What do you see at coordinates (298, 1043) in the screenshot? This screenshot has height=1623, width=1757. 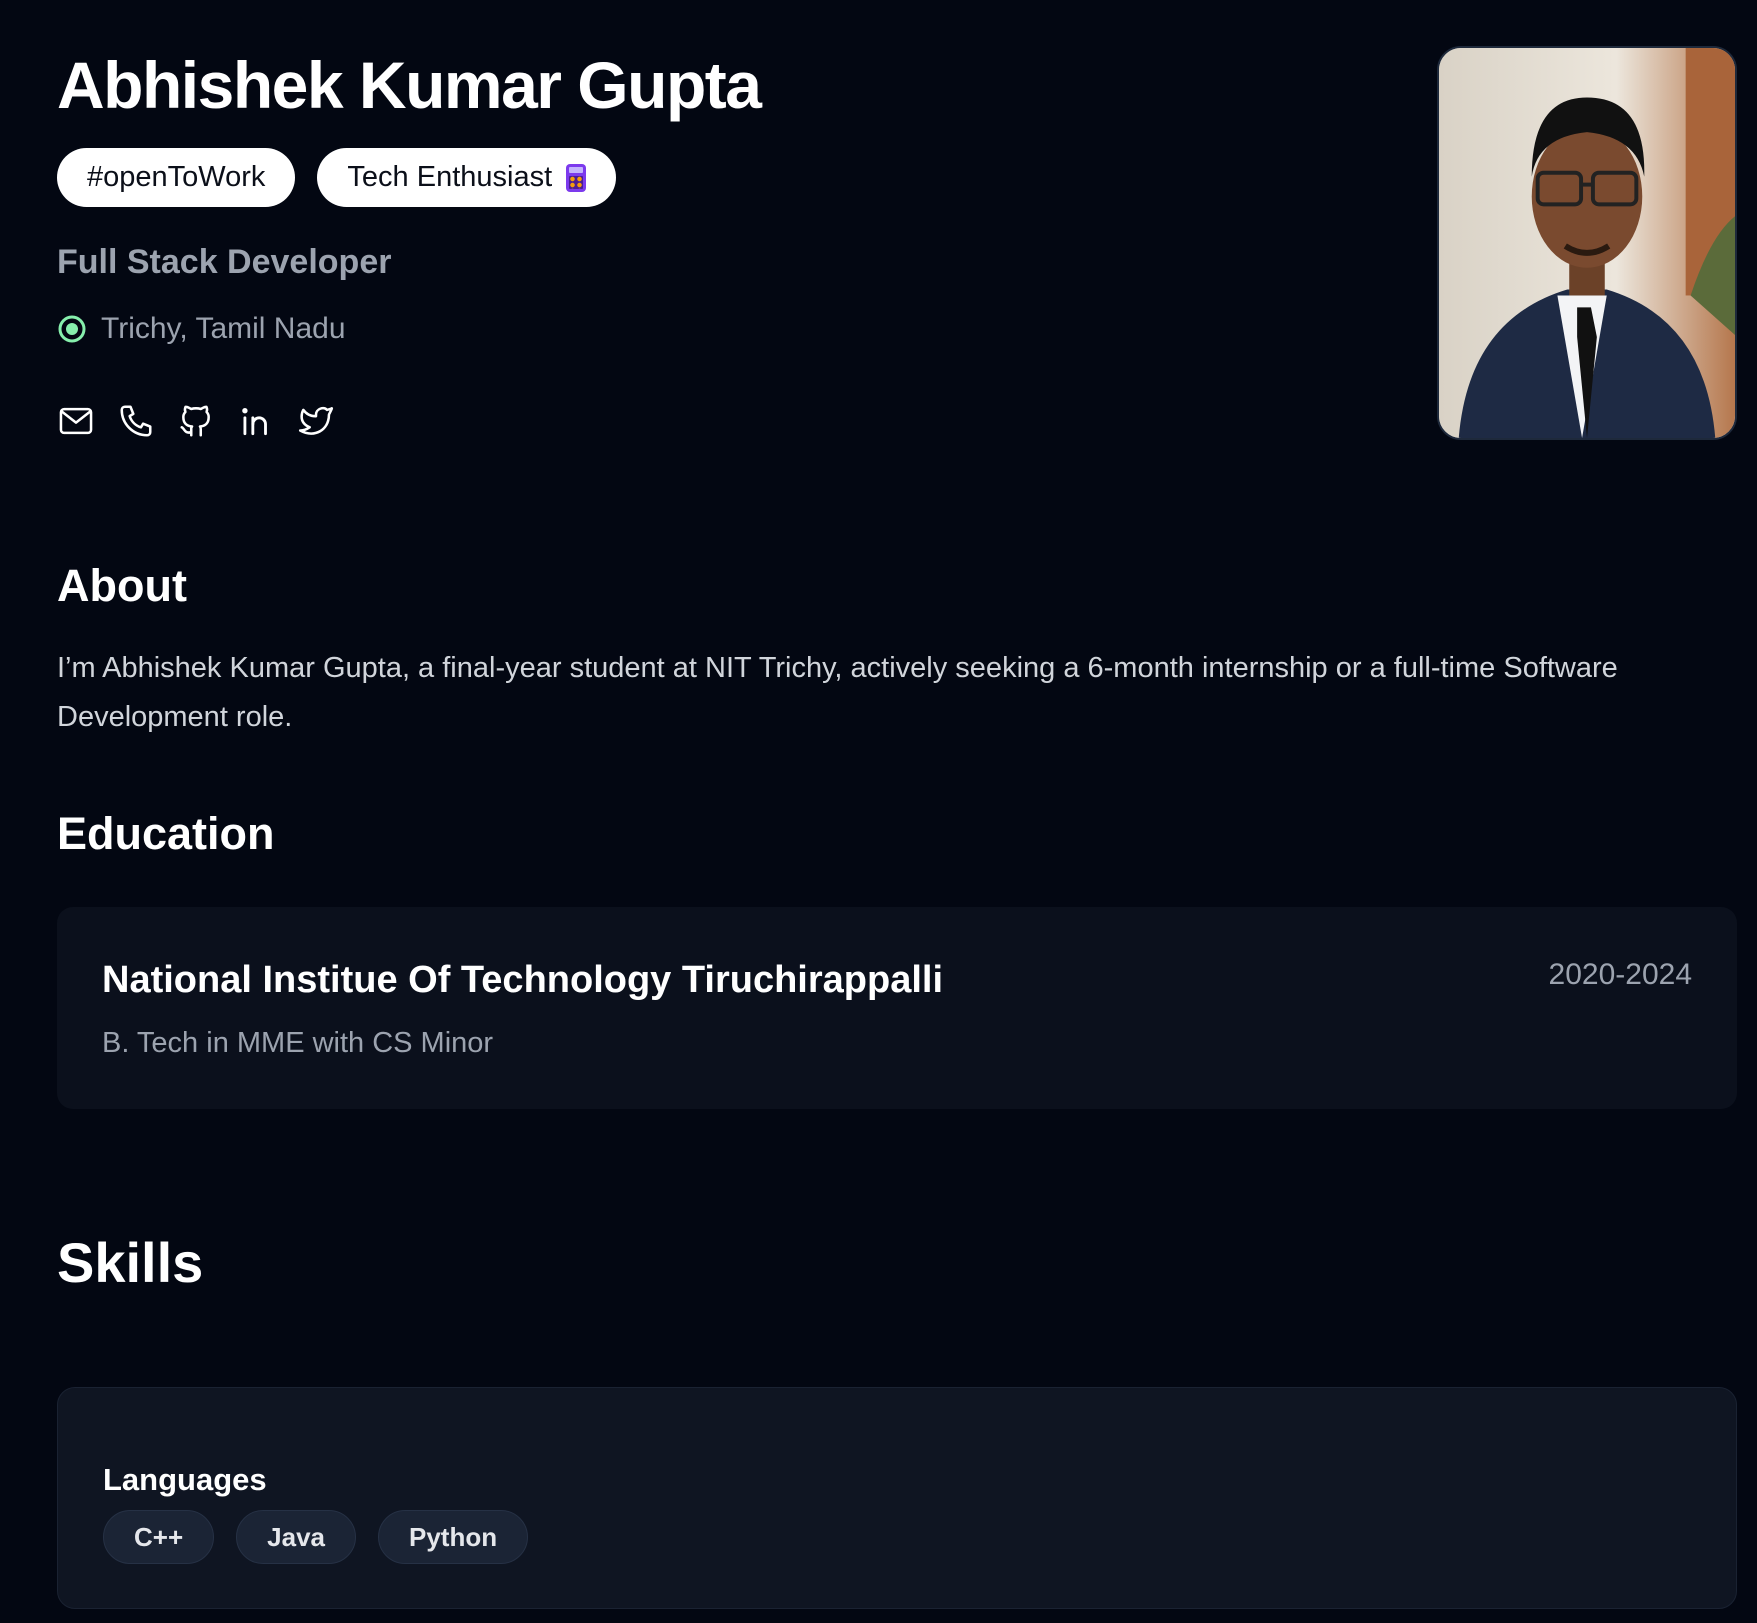 I see `education-degree: B. Tech in MME with CS Minor` at bounding box center [298, 1043].